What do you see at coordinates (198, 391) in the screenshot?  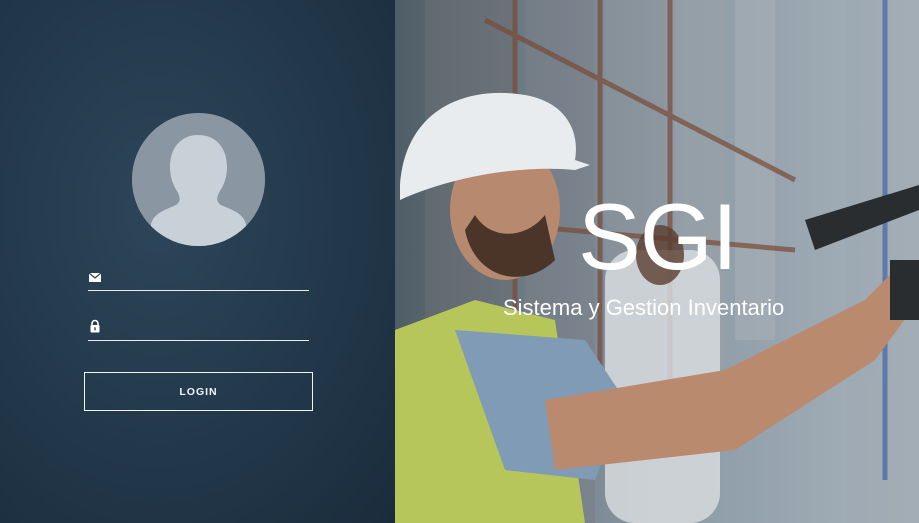 I see `login-button: LOGIN` at bounding box center [198, 391].